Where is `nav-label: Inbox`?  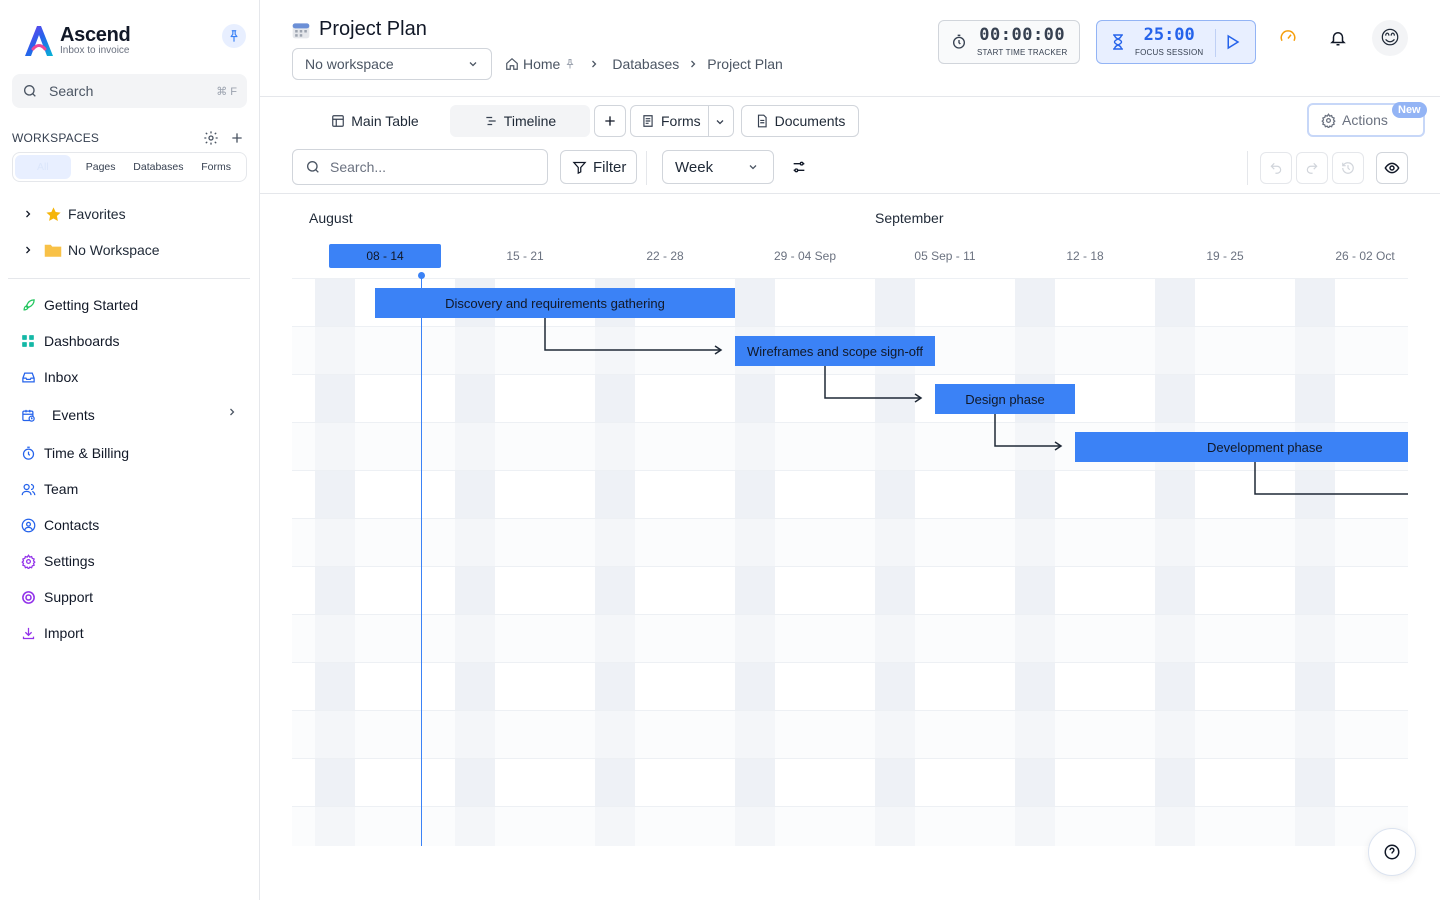 nav-label: Inbox is located at coordinates (61, 377).